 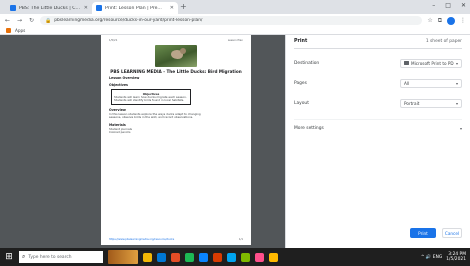 I want to click on printer-icon, so click(x=406, y=63).